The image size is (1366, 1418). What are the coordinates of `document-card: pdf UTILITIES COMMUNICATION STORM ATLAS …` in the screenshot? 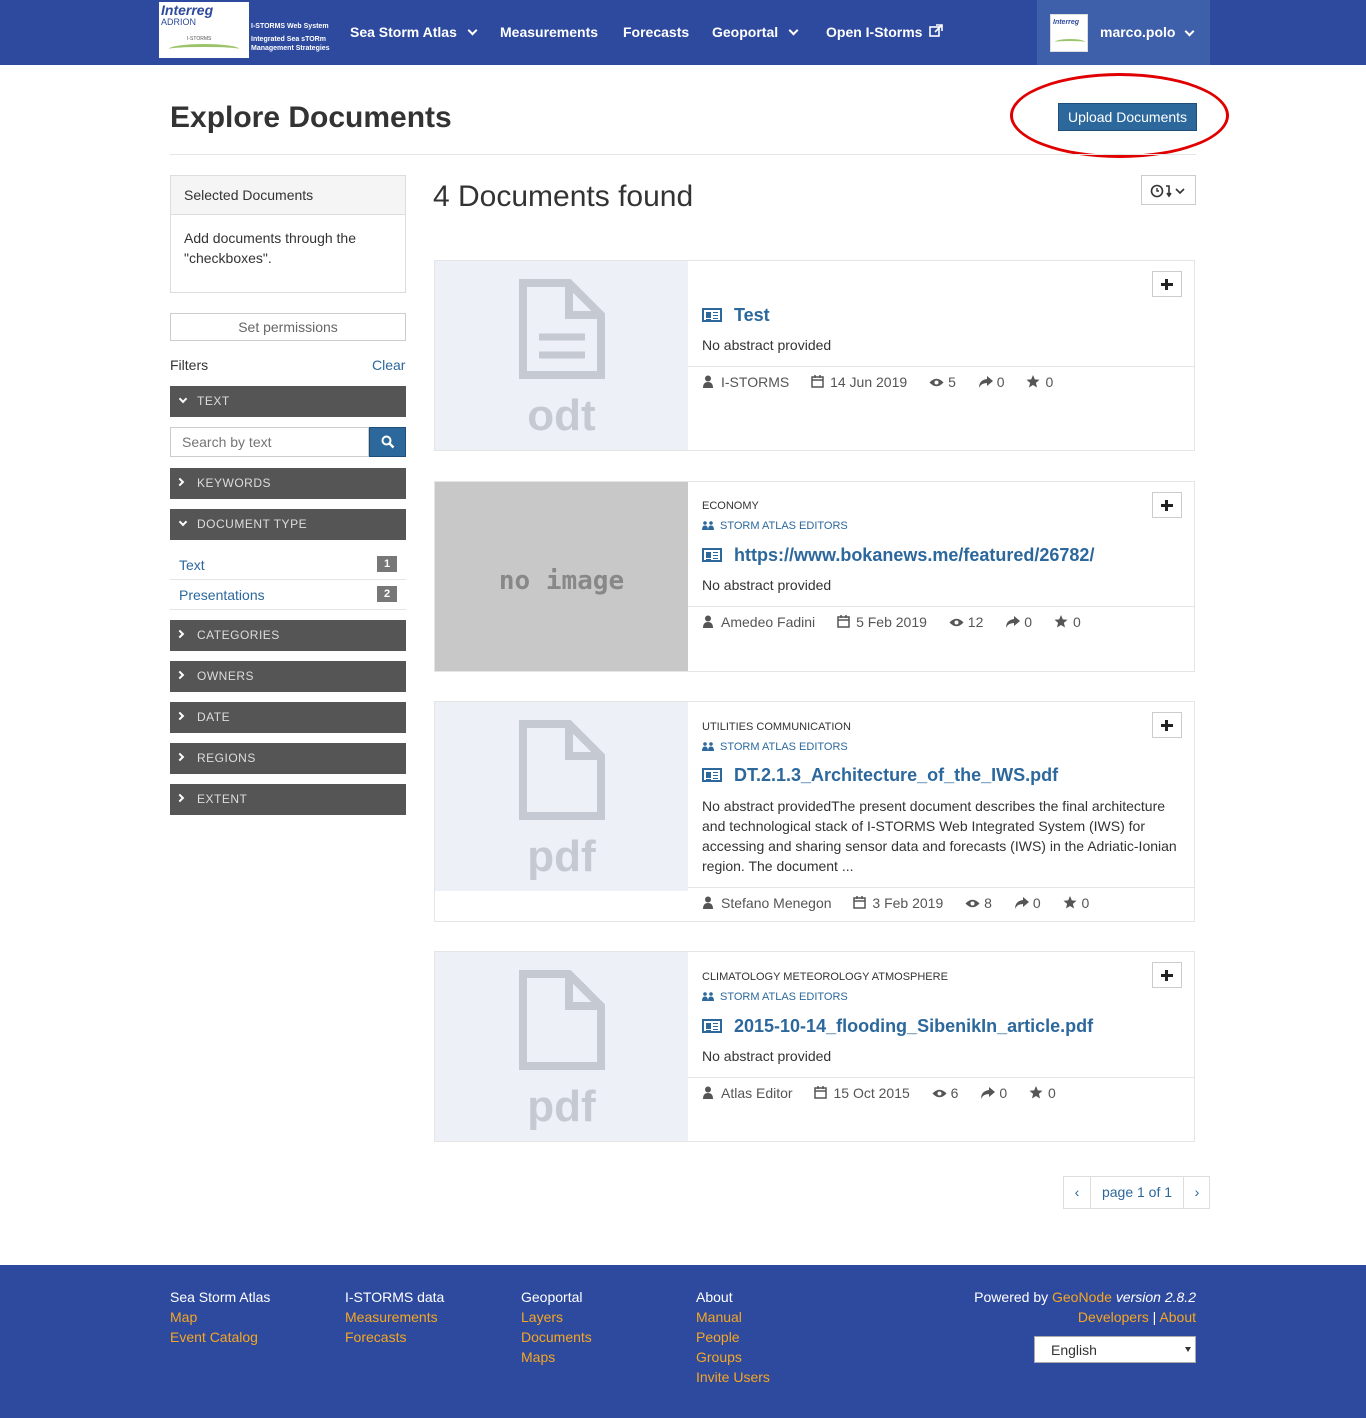 It's located at (814, 811).